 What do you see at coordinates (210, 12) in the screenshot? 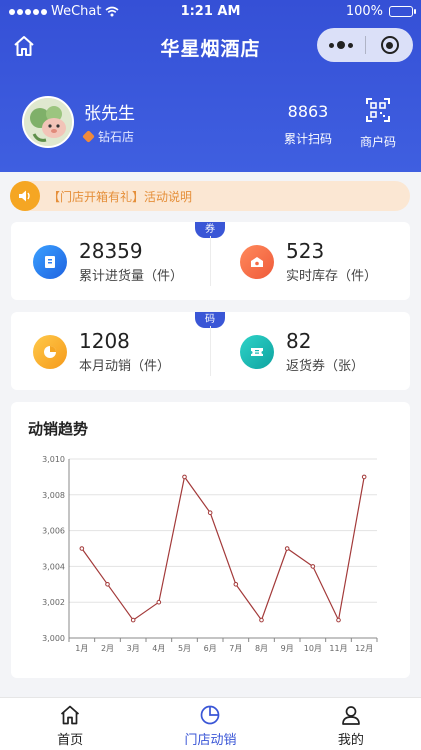
I see `status-bar: WeChat 1:21 AM 100%` at bounding box center [210, 12].